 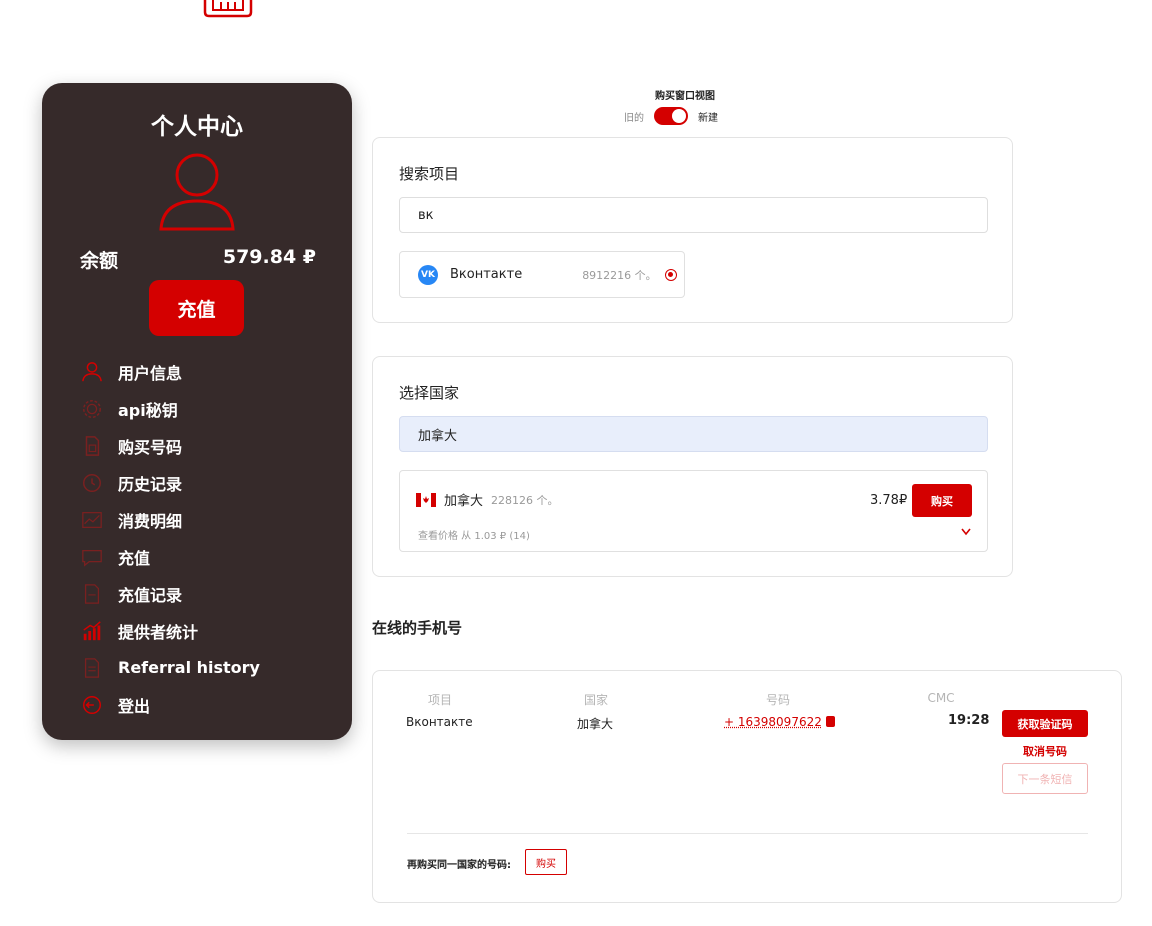 What do you see at coordinates (708, 118) in the screenshot?
I see `view-new-label: 新建` at bounding box center [708, 118].